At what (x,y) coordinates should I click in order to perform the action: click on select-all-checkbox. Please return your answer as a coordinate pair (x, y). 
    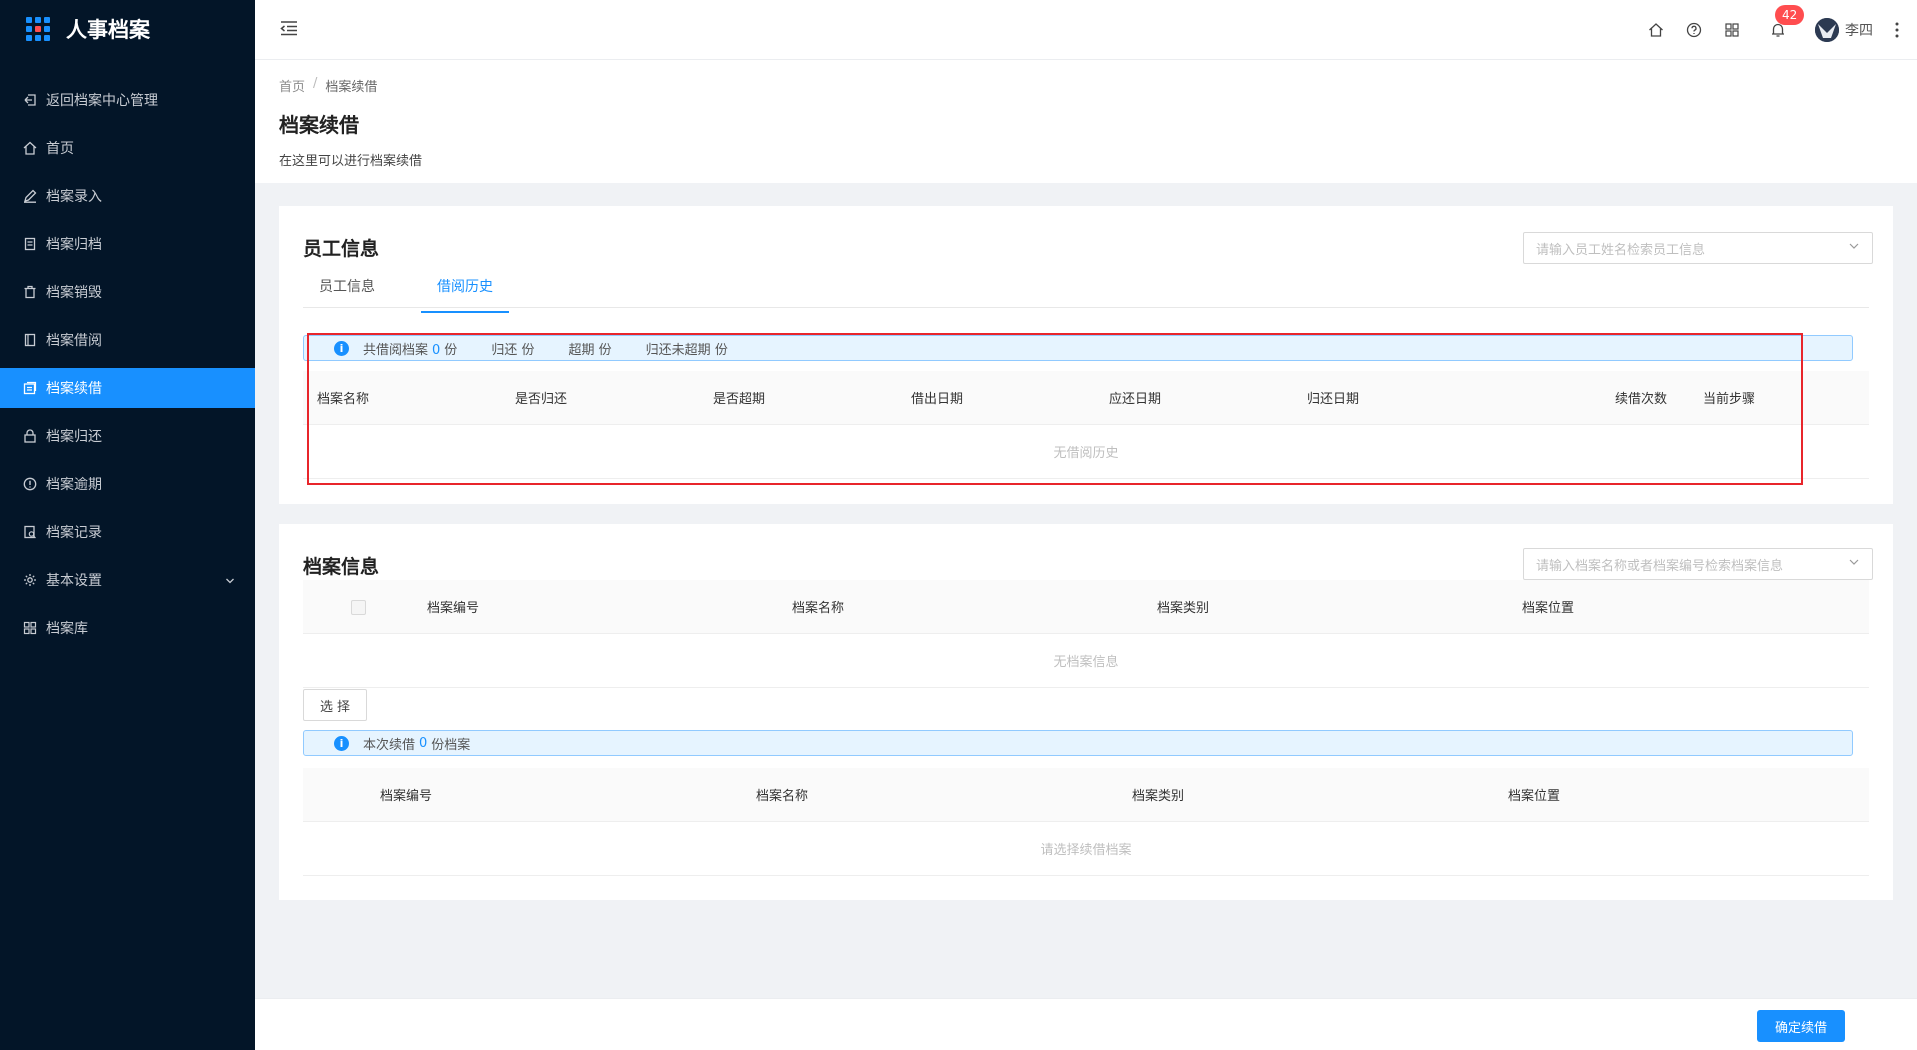
    Looking at the image, I should click on (358, 607).